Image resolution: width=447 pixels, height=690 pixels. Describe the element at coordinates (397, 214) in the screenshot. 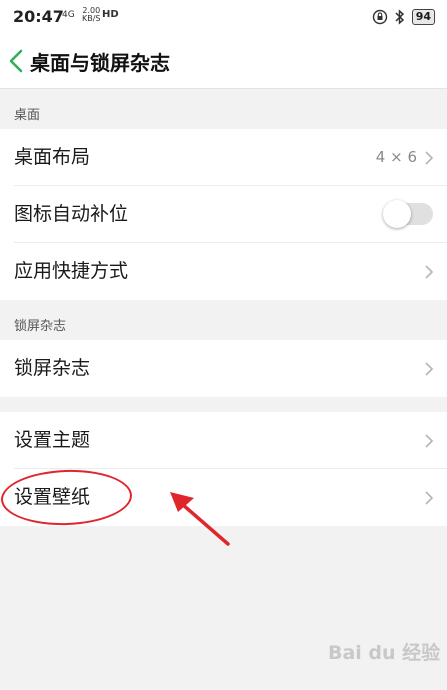

I see `toggle-knob` at that location.